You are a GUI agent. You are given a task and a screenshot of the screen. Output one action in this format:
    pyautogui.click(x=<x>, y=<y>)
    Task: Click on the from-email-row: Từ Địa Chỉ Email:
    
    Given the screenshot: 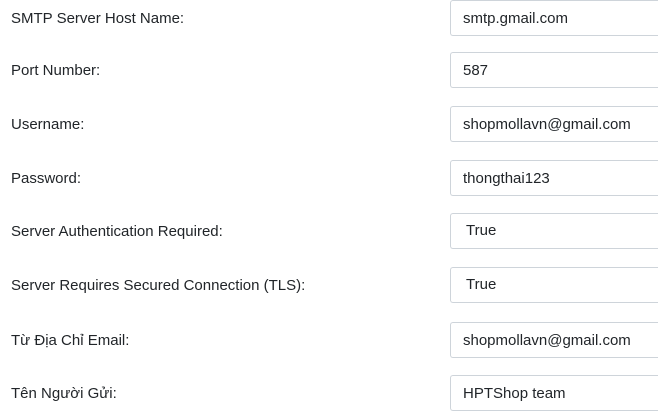 What is the action you would take?
    pyautogui.click(x=329, y=342)
    